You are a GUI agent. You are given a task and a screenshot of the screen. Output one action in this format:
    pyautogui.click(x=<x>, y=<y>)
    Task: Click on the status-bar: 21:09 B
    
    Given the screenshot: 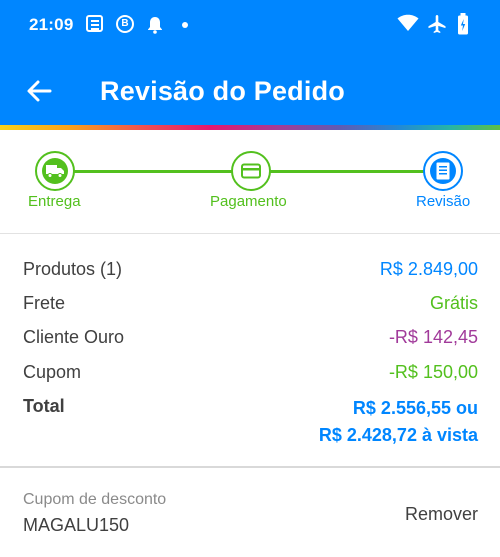 What is the action you would take?
    pyautogui.click(x=250, y=26)
    